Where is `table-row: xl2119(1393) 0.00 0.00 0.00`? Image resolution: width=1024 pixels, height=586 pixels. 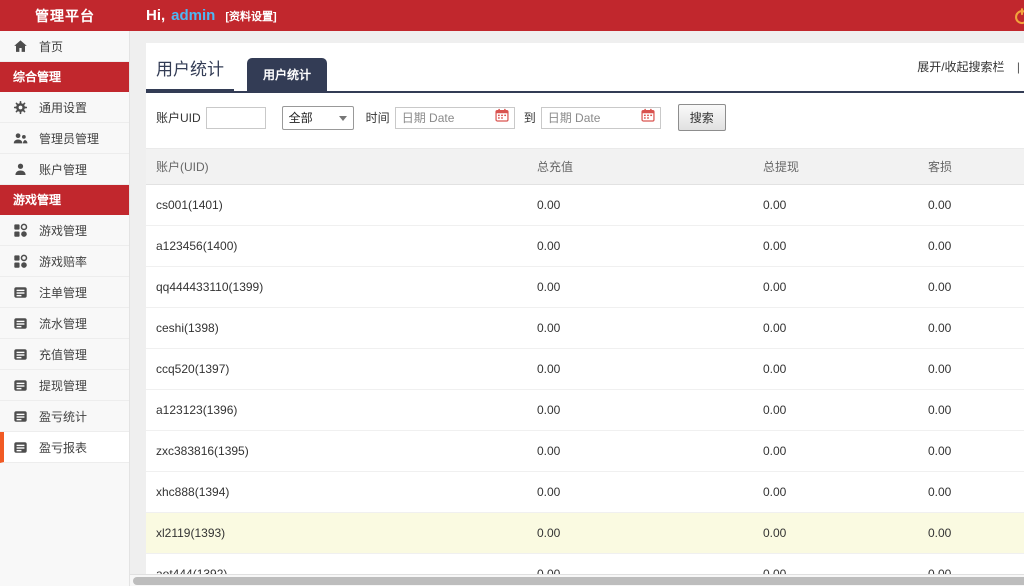 table-row: xl2119(1393) 0.00 0.00 0.00 is located at coordinates (585, 533).